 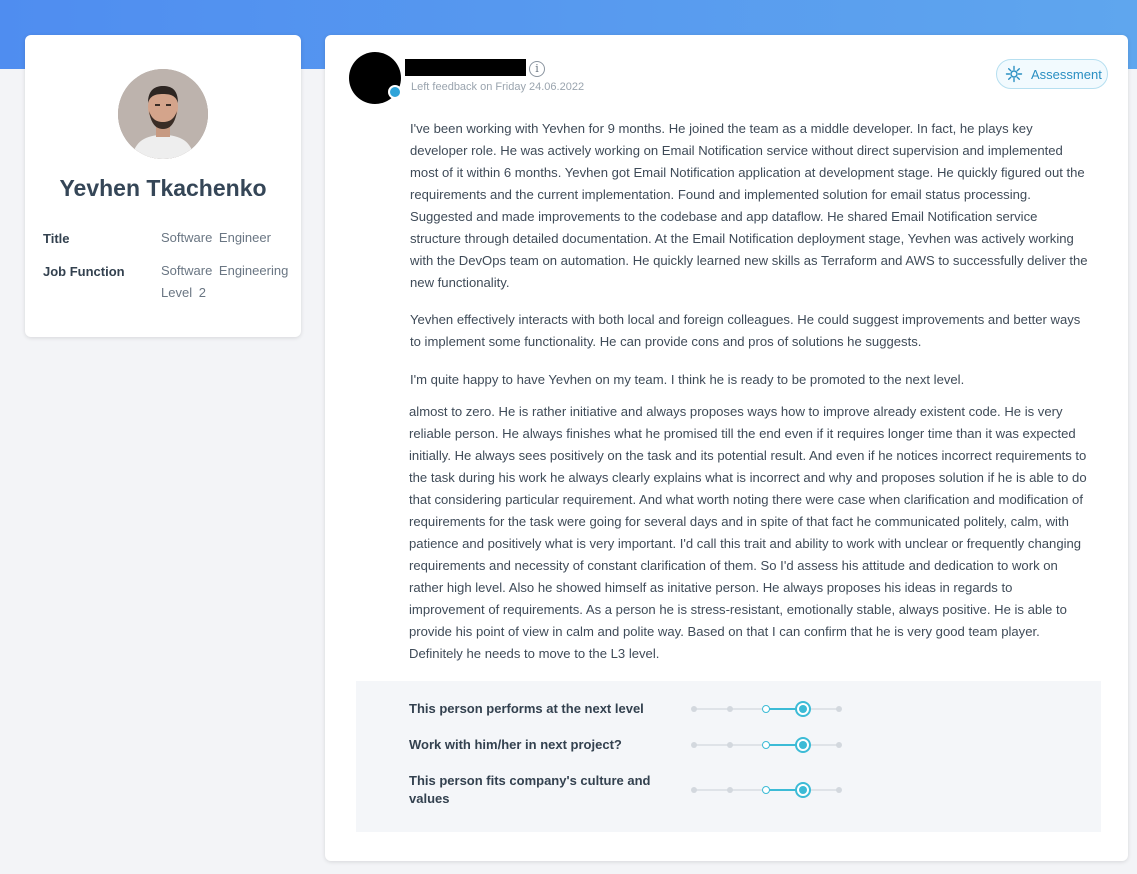 I want to click on rating-label: This person performs at the next level, so click(x=526, y=708).